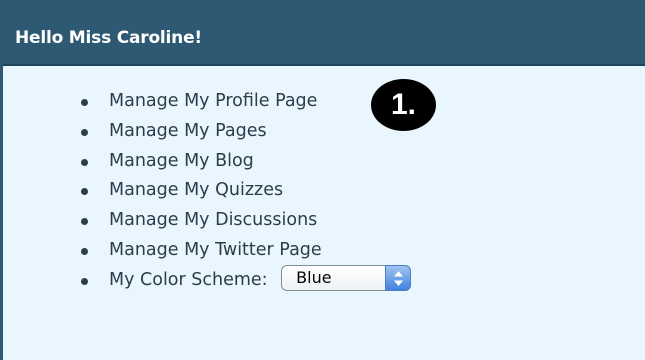 Image resolution: width=645 pixels, height=360 pixels. Describe the element at coordinates (196, 190) in the screenshot. I see `manage-quizzes-link: Manage My Quizzes` at that location.